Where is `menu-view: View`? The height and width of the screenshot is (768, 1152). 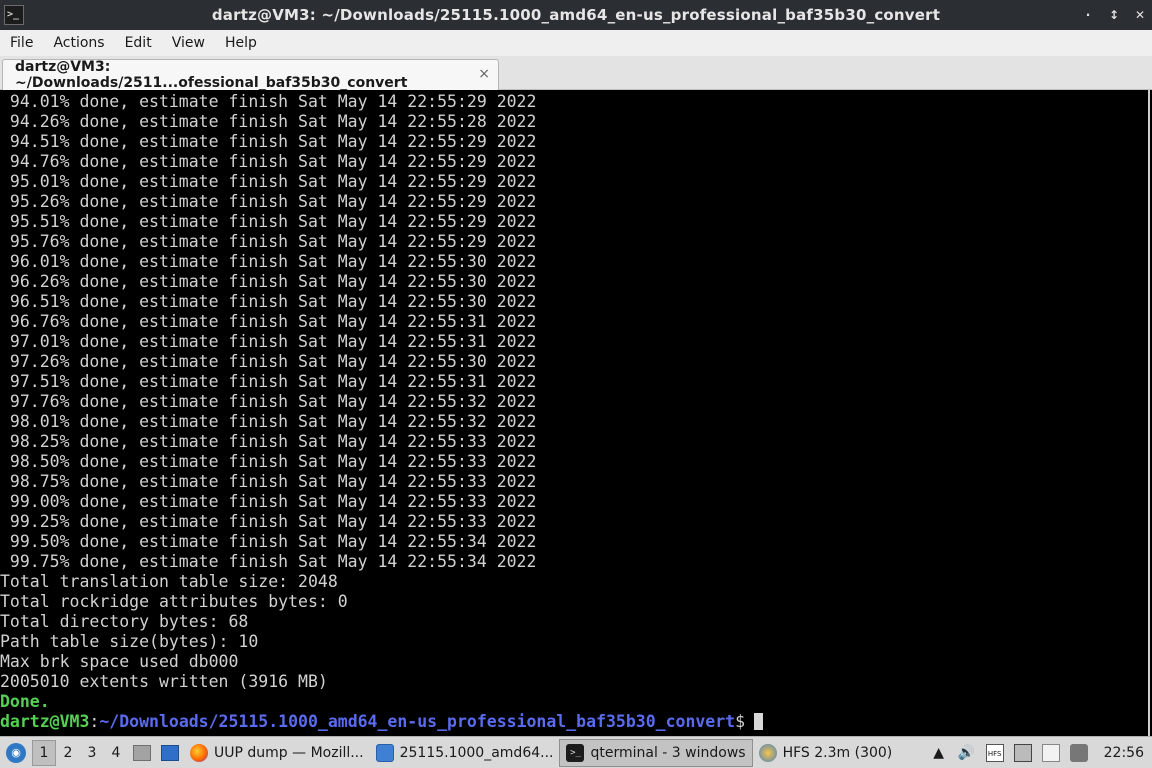
menu-view: View is located at coordinates (188, 43).